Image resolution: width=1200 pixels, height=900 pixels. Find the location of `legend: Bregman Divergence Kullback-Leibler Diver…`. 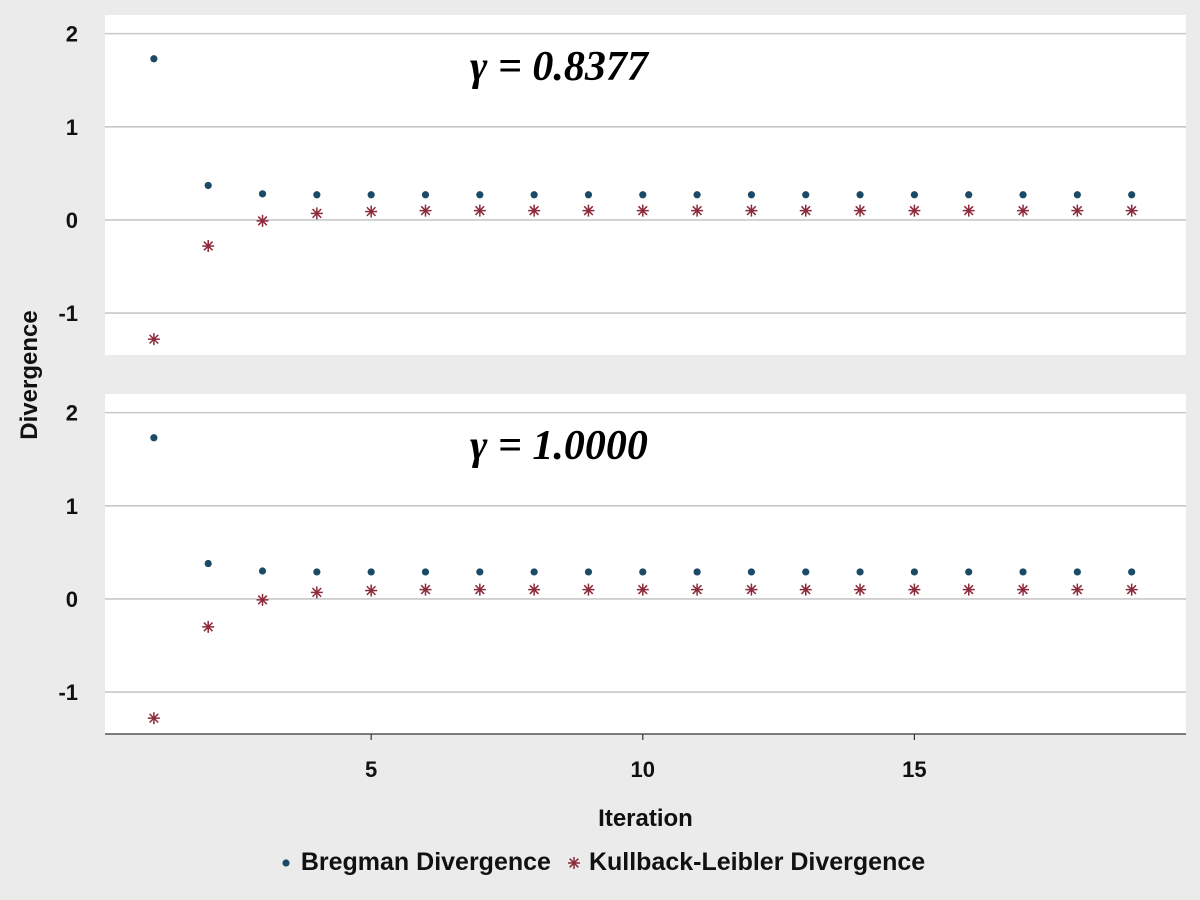

legend: Bregman Divergence Kullback-Leibler Diver… is located at coordinates (600, 862).